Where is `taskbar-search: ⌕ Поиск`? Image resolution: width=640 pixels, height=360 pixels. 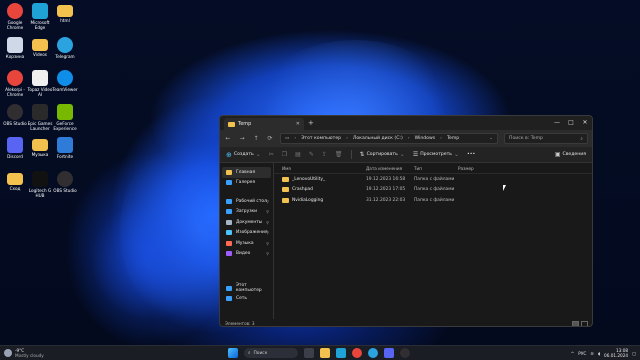
taskbar-search: ⌕ Поиск is located at coordinates (271, 353).